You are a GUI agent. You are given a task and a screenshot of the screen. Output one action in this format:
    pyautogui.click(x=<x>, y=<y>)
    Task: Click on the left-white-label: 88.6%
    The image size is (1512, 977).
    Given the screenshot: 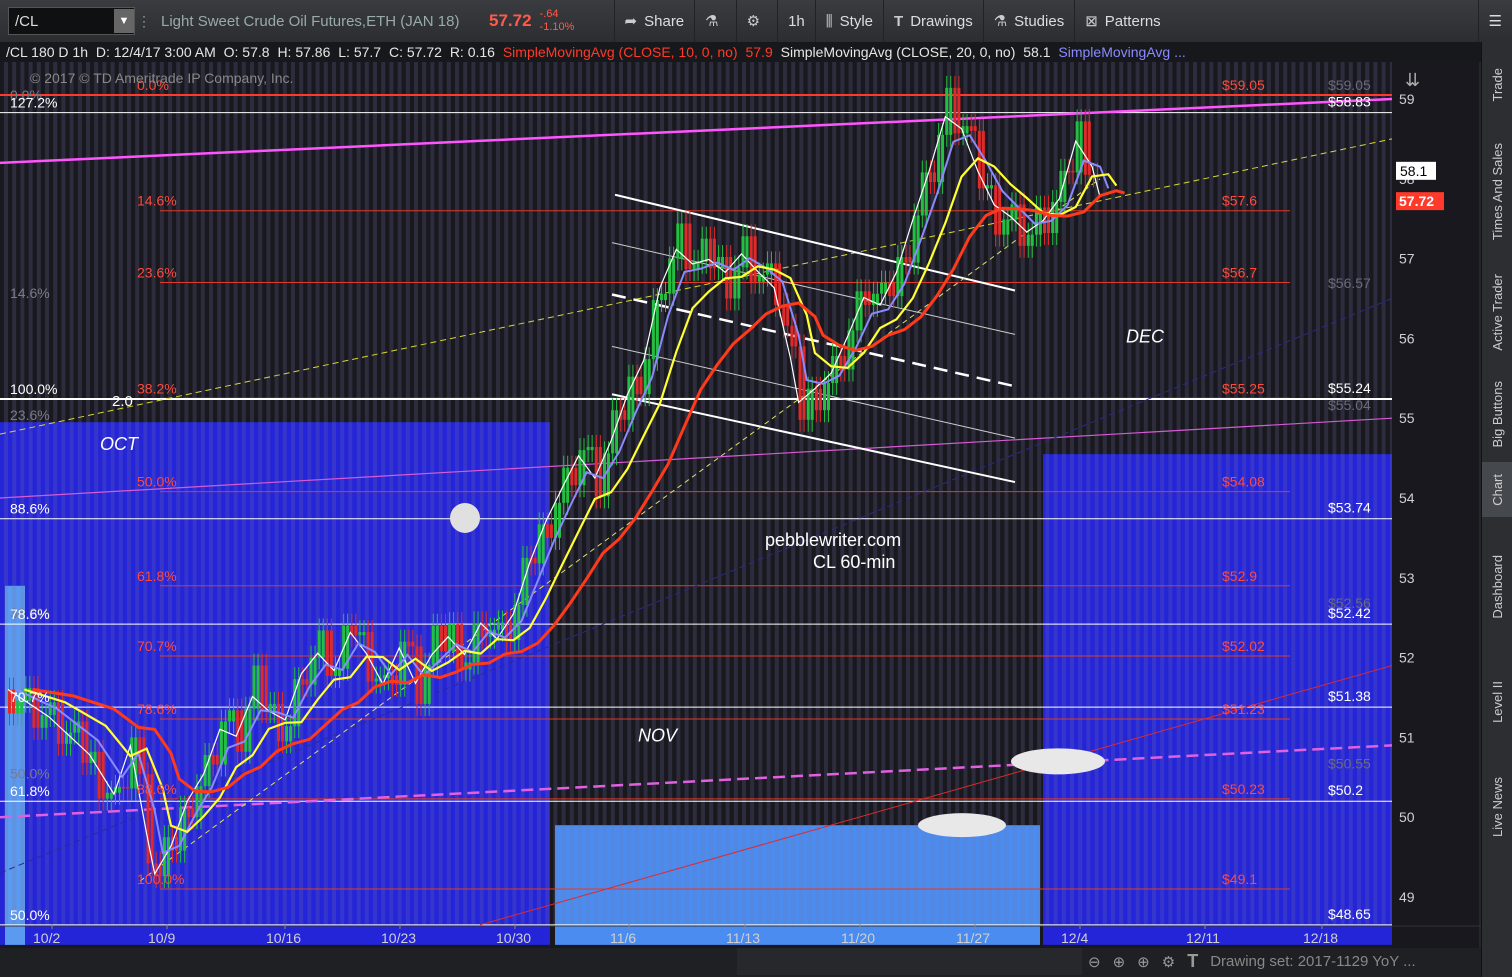 What is the action you would take?
    pyautogui.click(x=30, y=509)
    